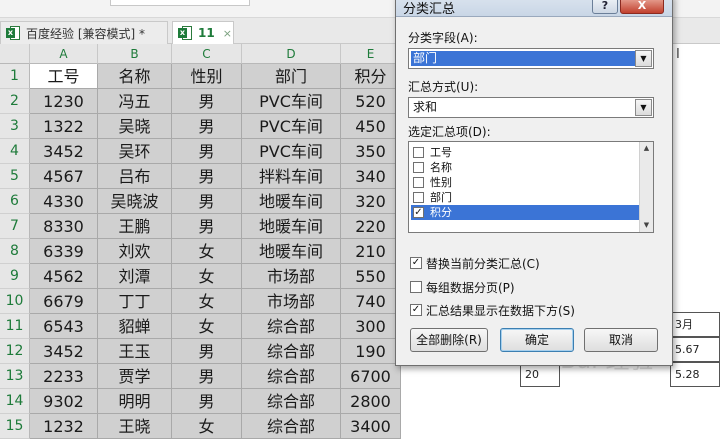  What do you see at coordinates (15, 101) in the screenshot?
I see `row-header-2: 2` at bounding box center [15, 101].